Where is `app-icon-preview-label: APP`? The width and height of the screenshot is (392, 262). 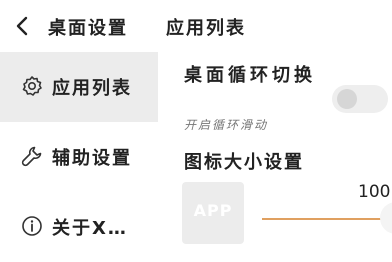 app-icon-preview-label: APP is located at coordinates (213, 210).